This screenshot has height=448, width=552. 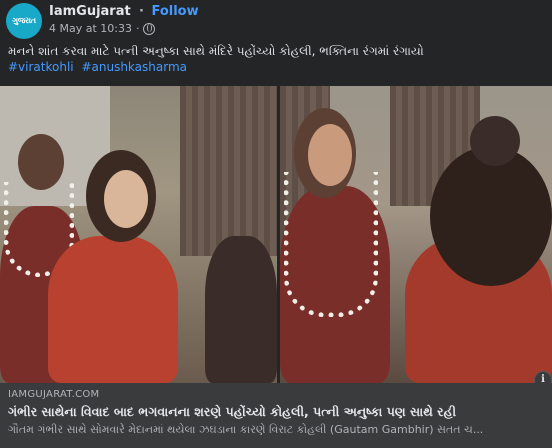 I want to click on follow-area: · Follow, so click(x=169, y=11).